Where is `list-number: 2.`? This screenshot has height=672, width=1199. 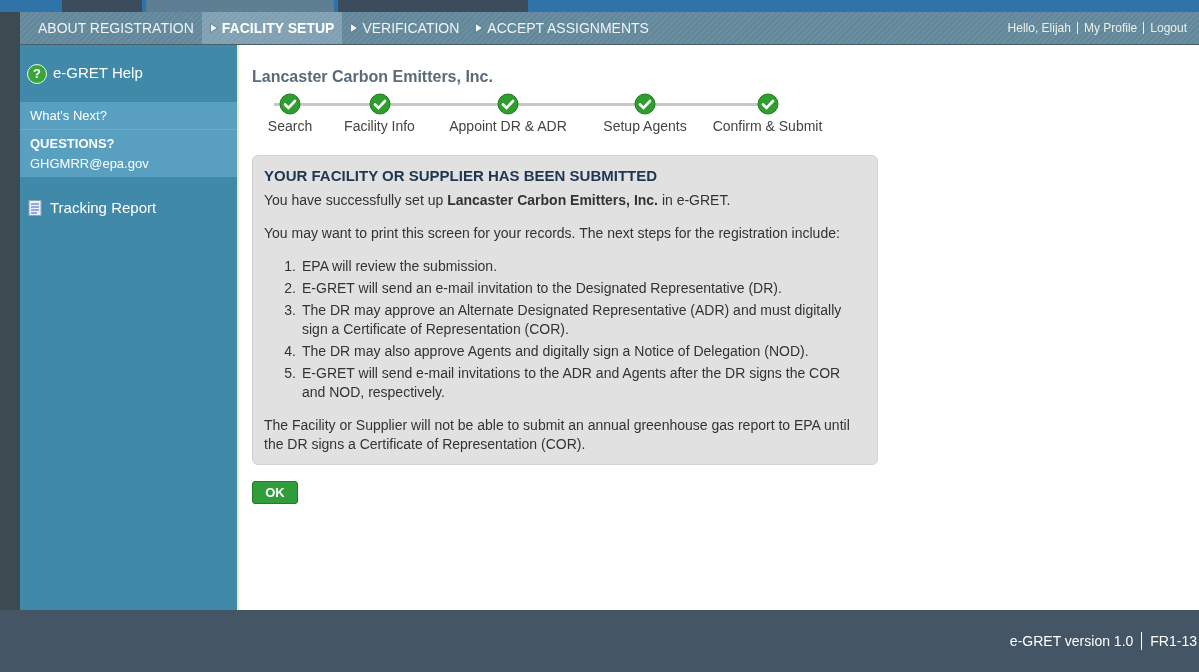
list-number: 2. is located at coordinates (290, 288).